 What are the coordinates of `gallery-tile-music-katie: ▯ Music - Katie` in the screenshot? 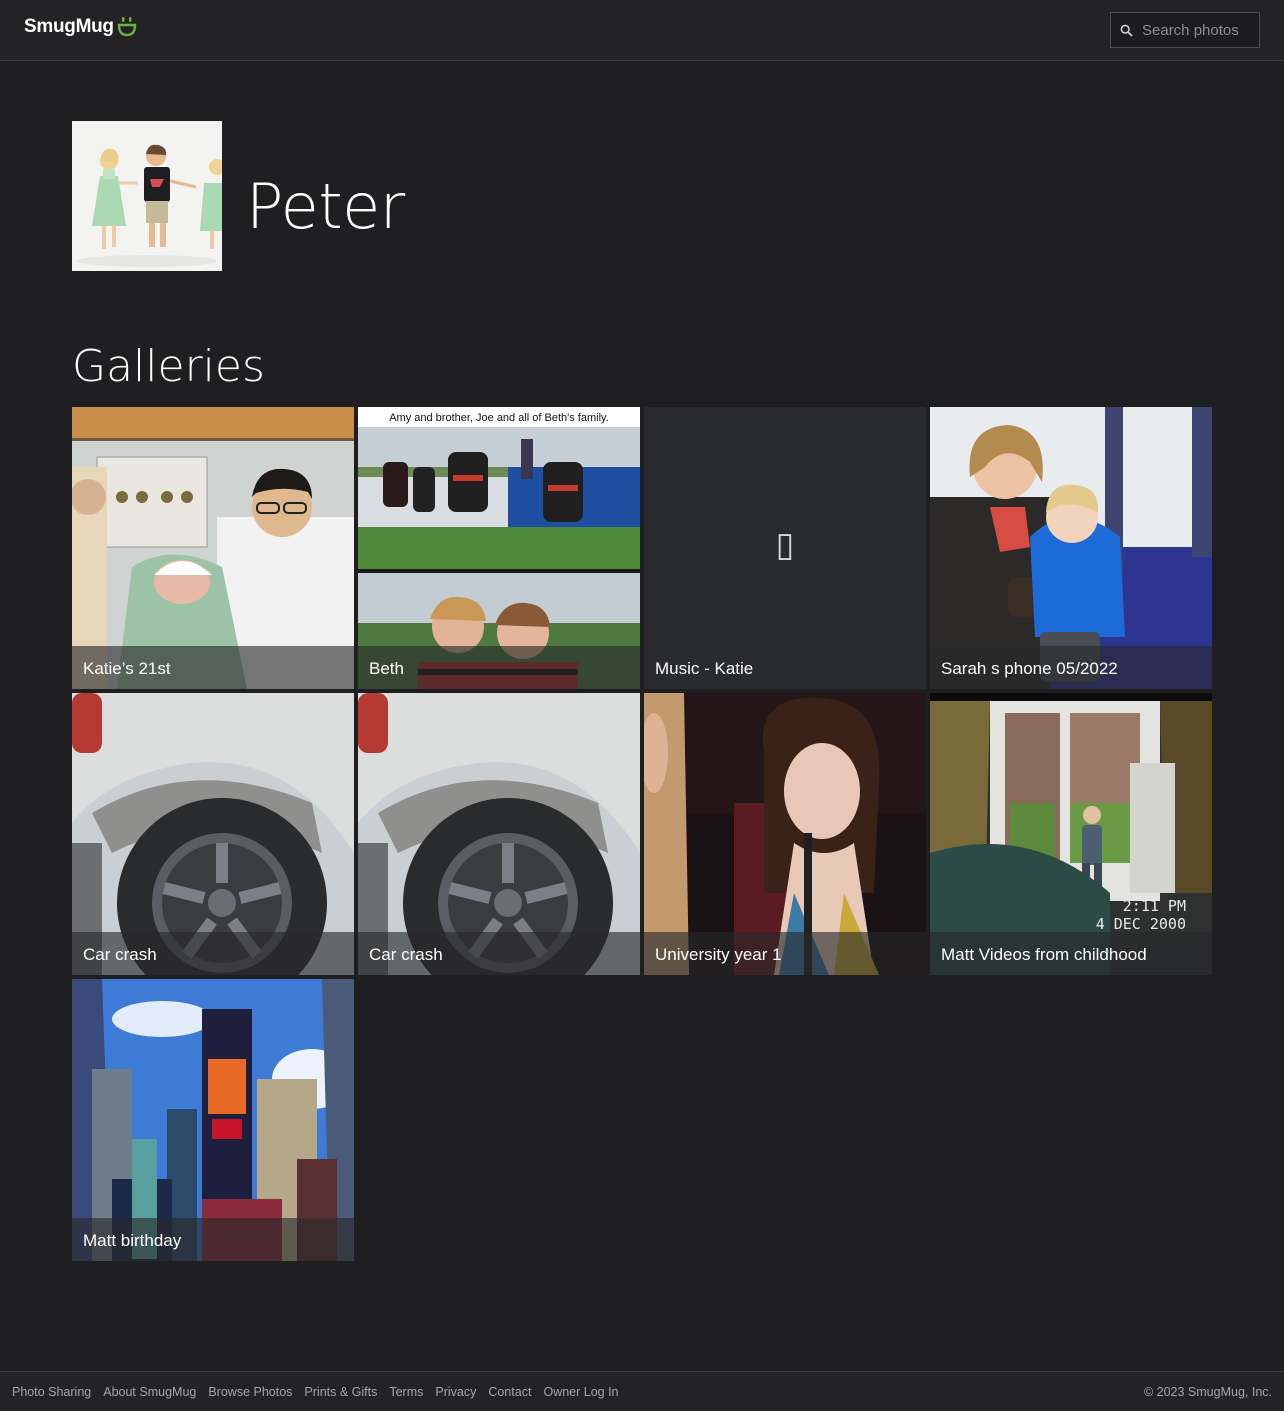 It's located at (785, 548).